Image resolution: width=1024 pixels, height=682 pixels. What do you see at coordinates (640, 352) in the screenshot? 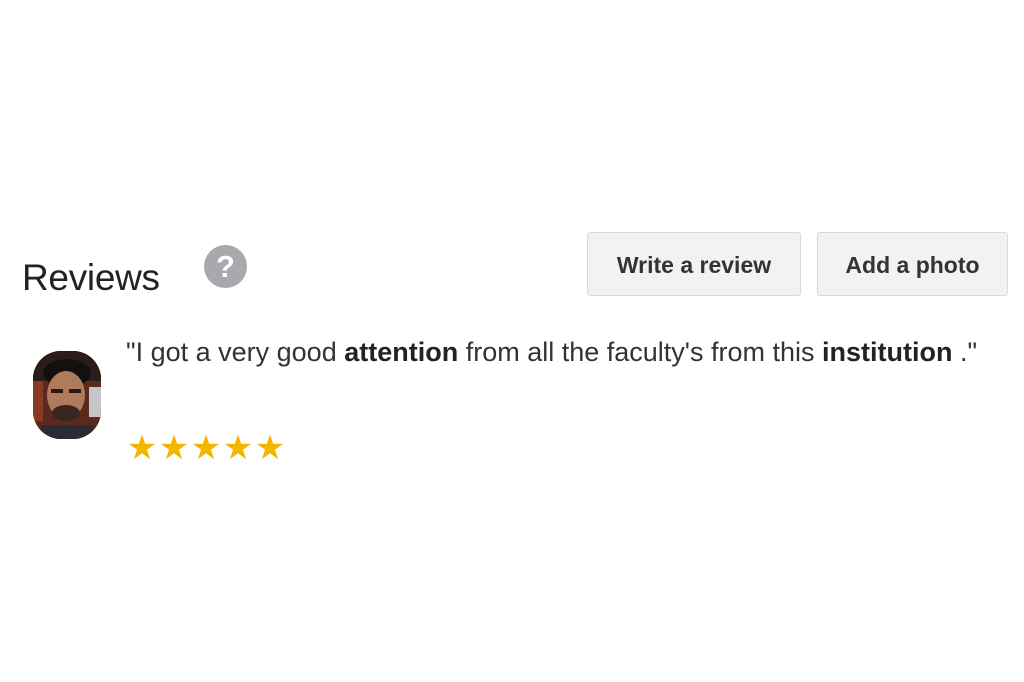
I see `review-text-segment: from all the faculty's from this` at bounding box center [640, 352].